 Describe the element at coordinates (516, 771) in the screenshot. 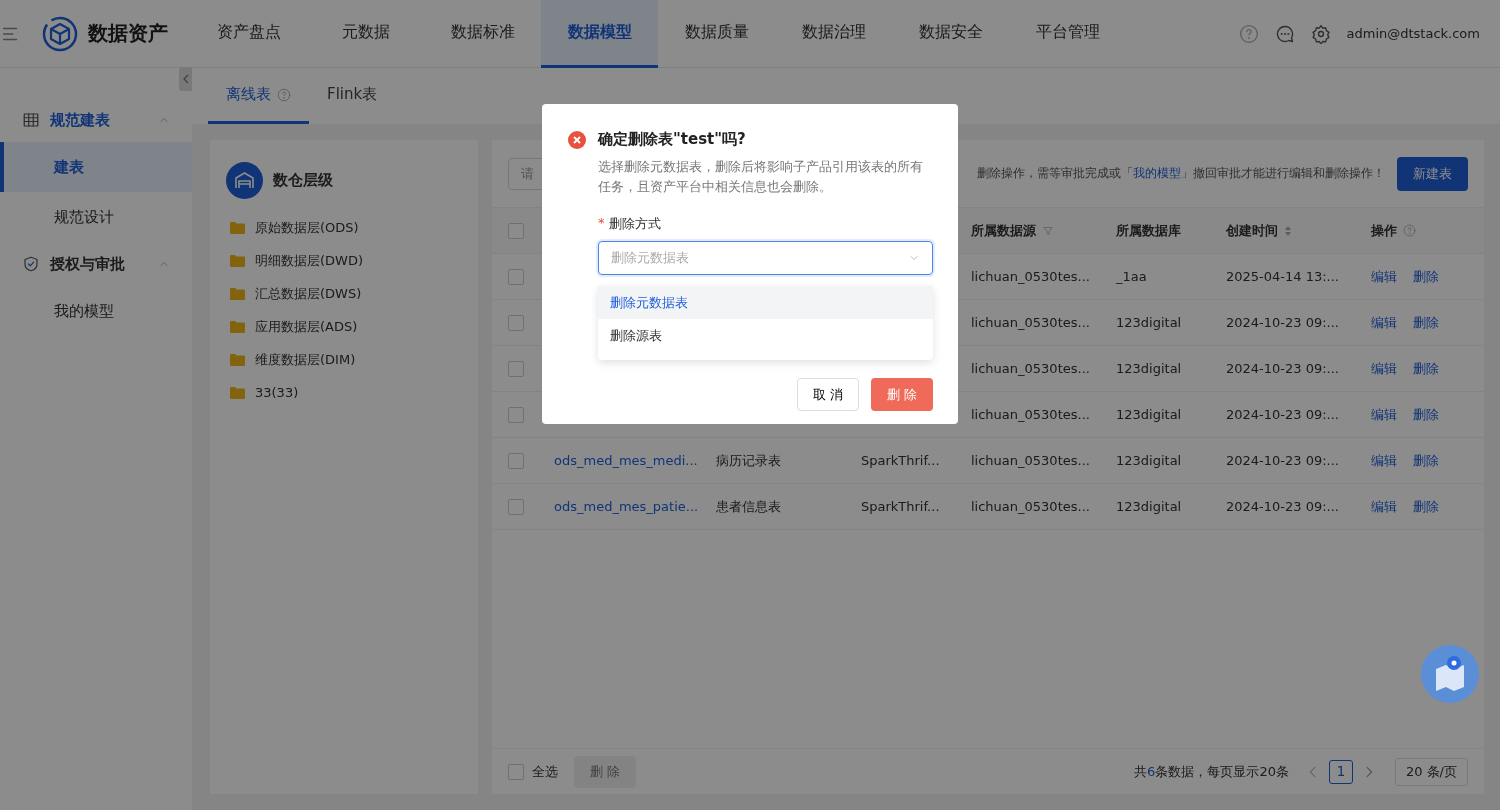

I see `select-all-checkbox` at that location.